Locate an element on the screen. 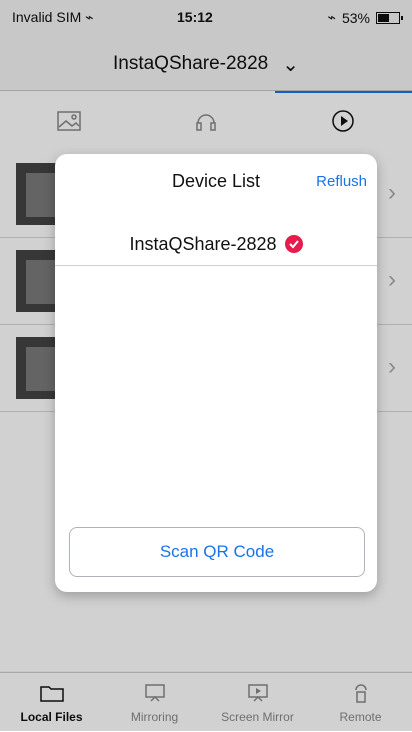  check-icon is located at coordinates (293, 244).